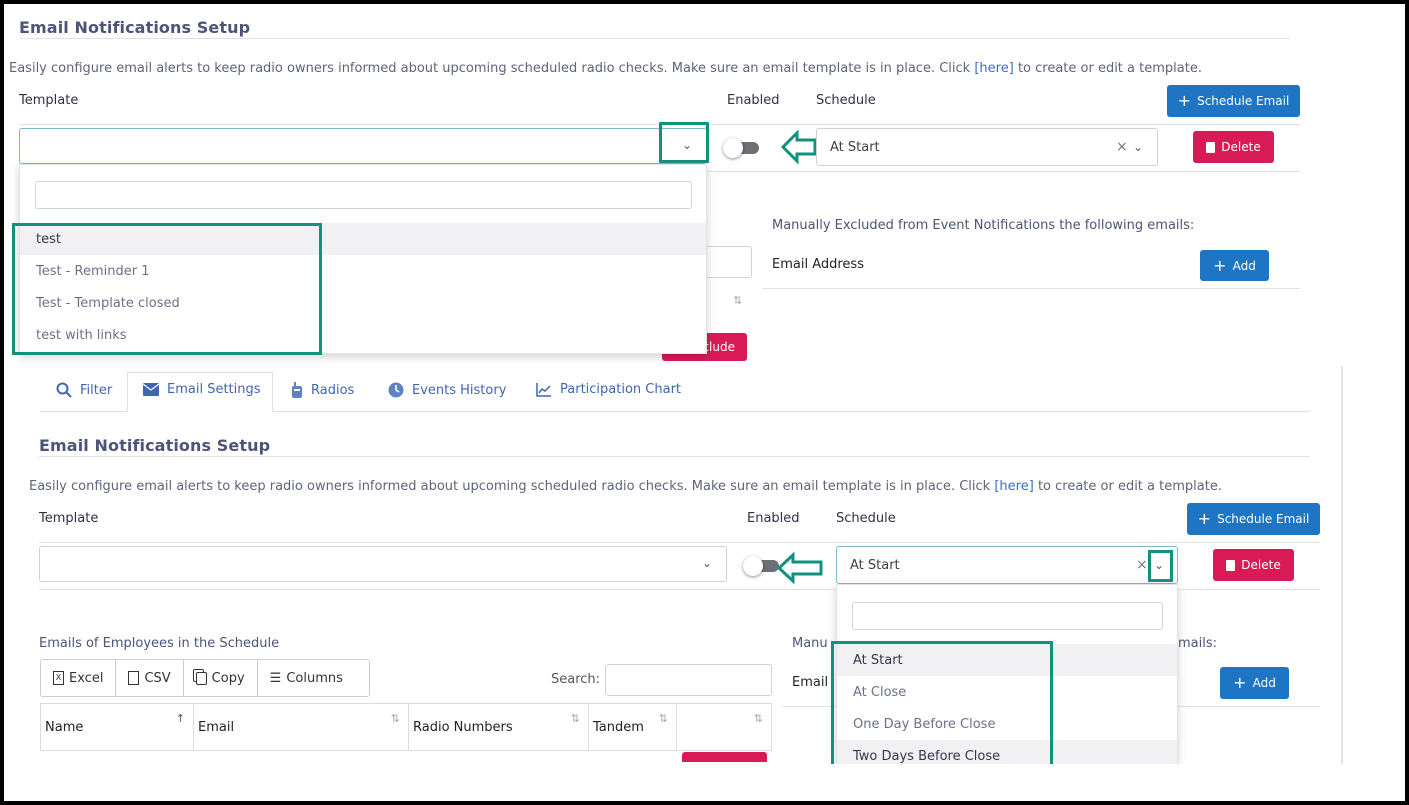 This screenshot has height=805, width=1409. I want to click on columns-button: ☰ Columns, so click(306, 678).